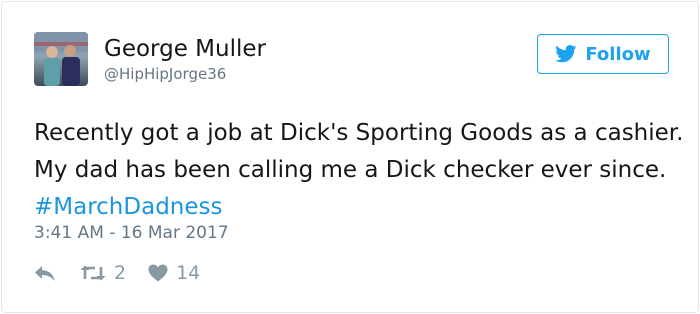 This screenshot has width=700, height=314. Describe the element at coordinates (131, 233) in the screenshot. I see `tweet-timestamp: 3:41 AM - 16 Mar 2017` at that location.